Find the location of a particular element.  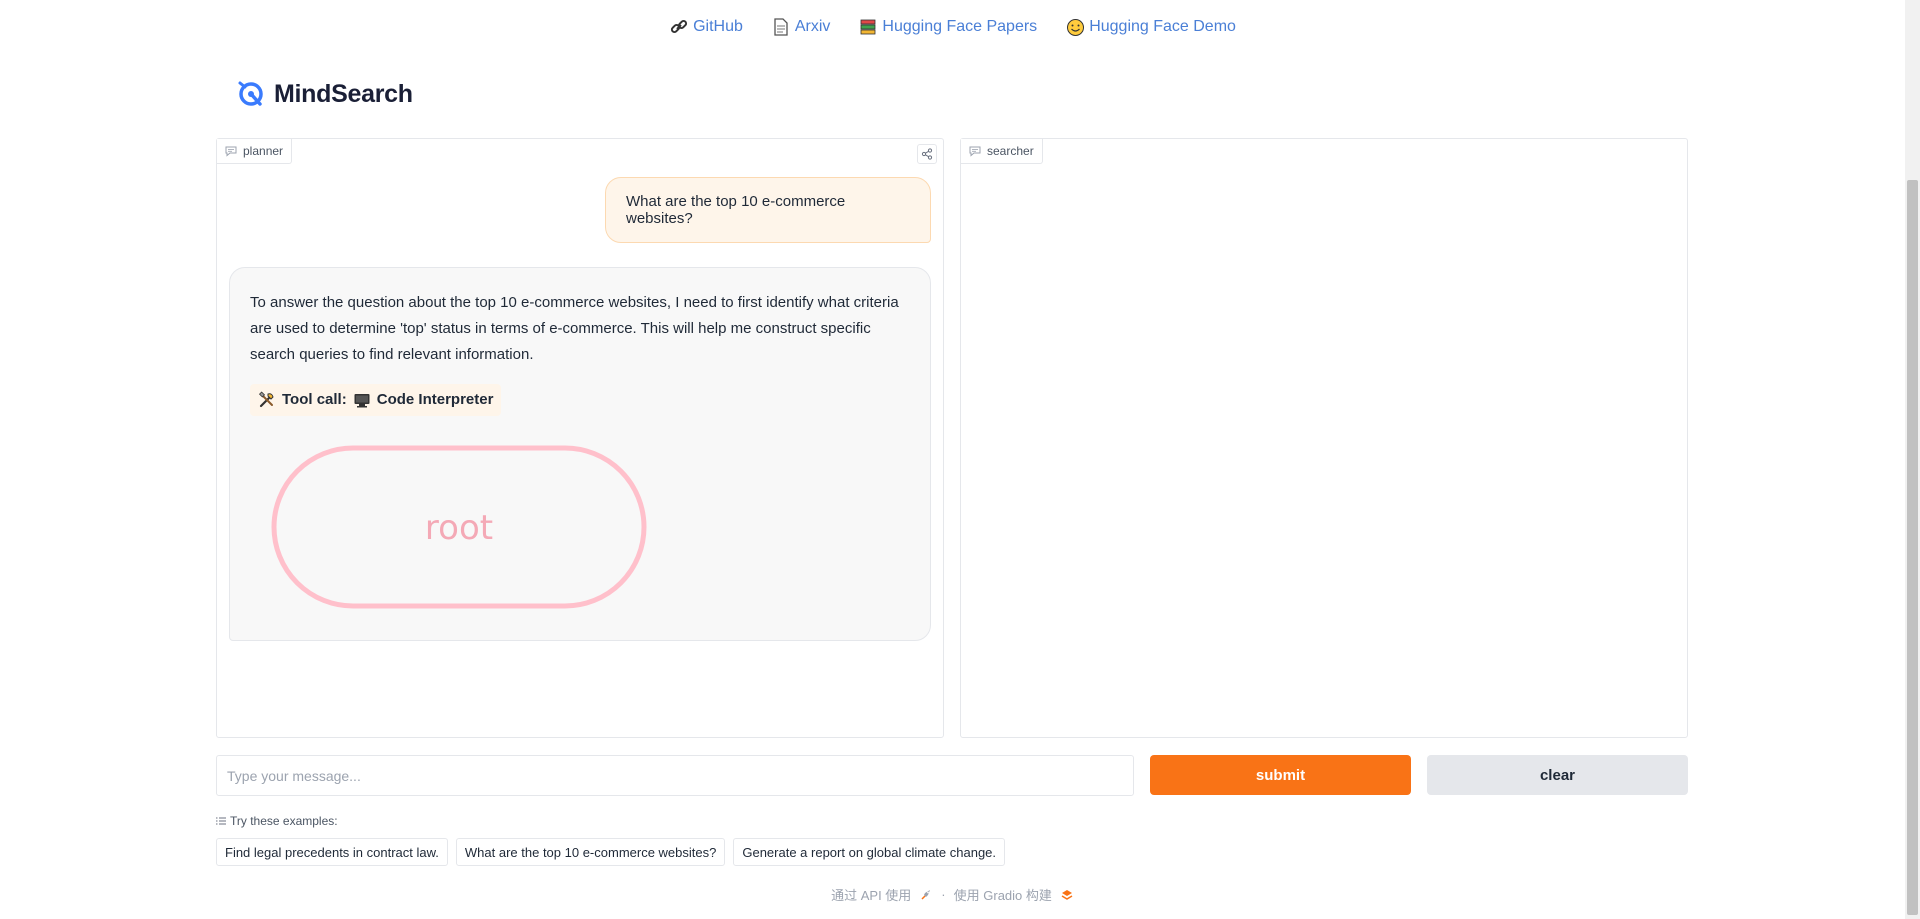

submit-button: submit is located at coordinates (1280, 775).